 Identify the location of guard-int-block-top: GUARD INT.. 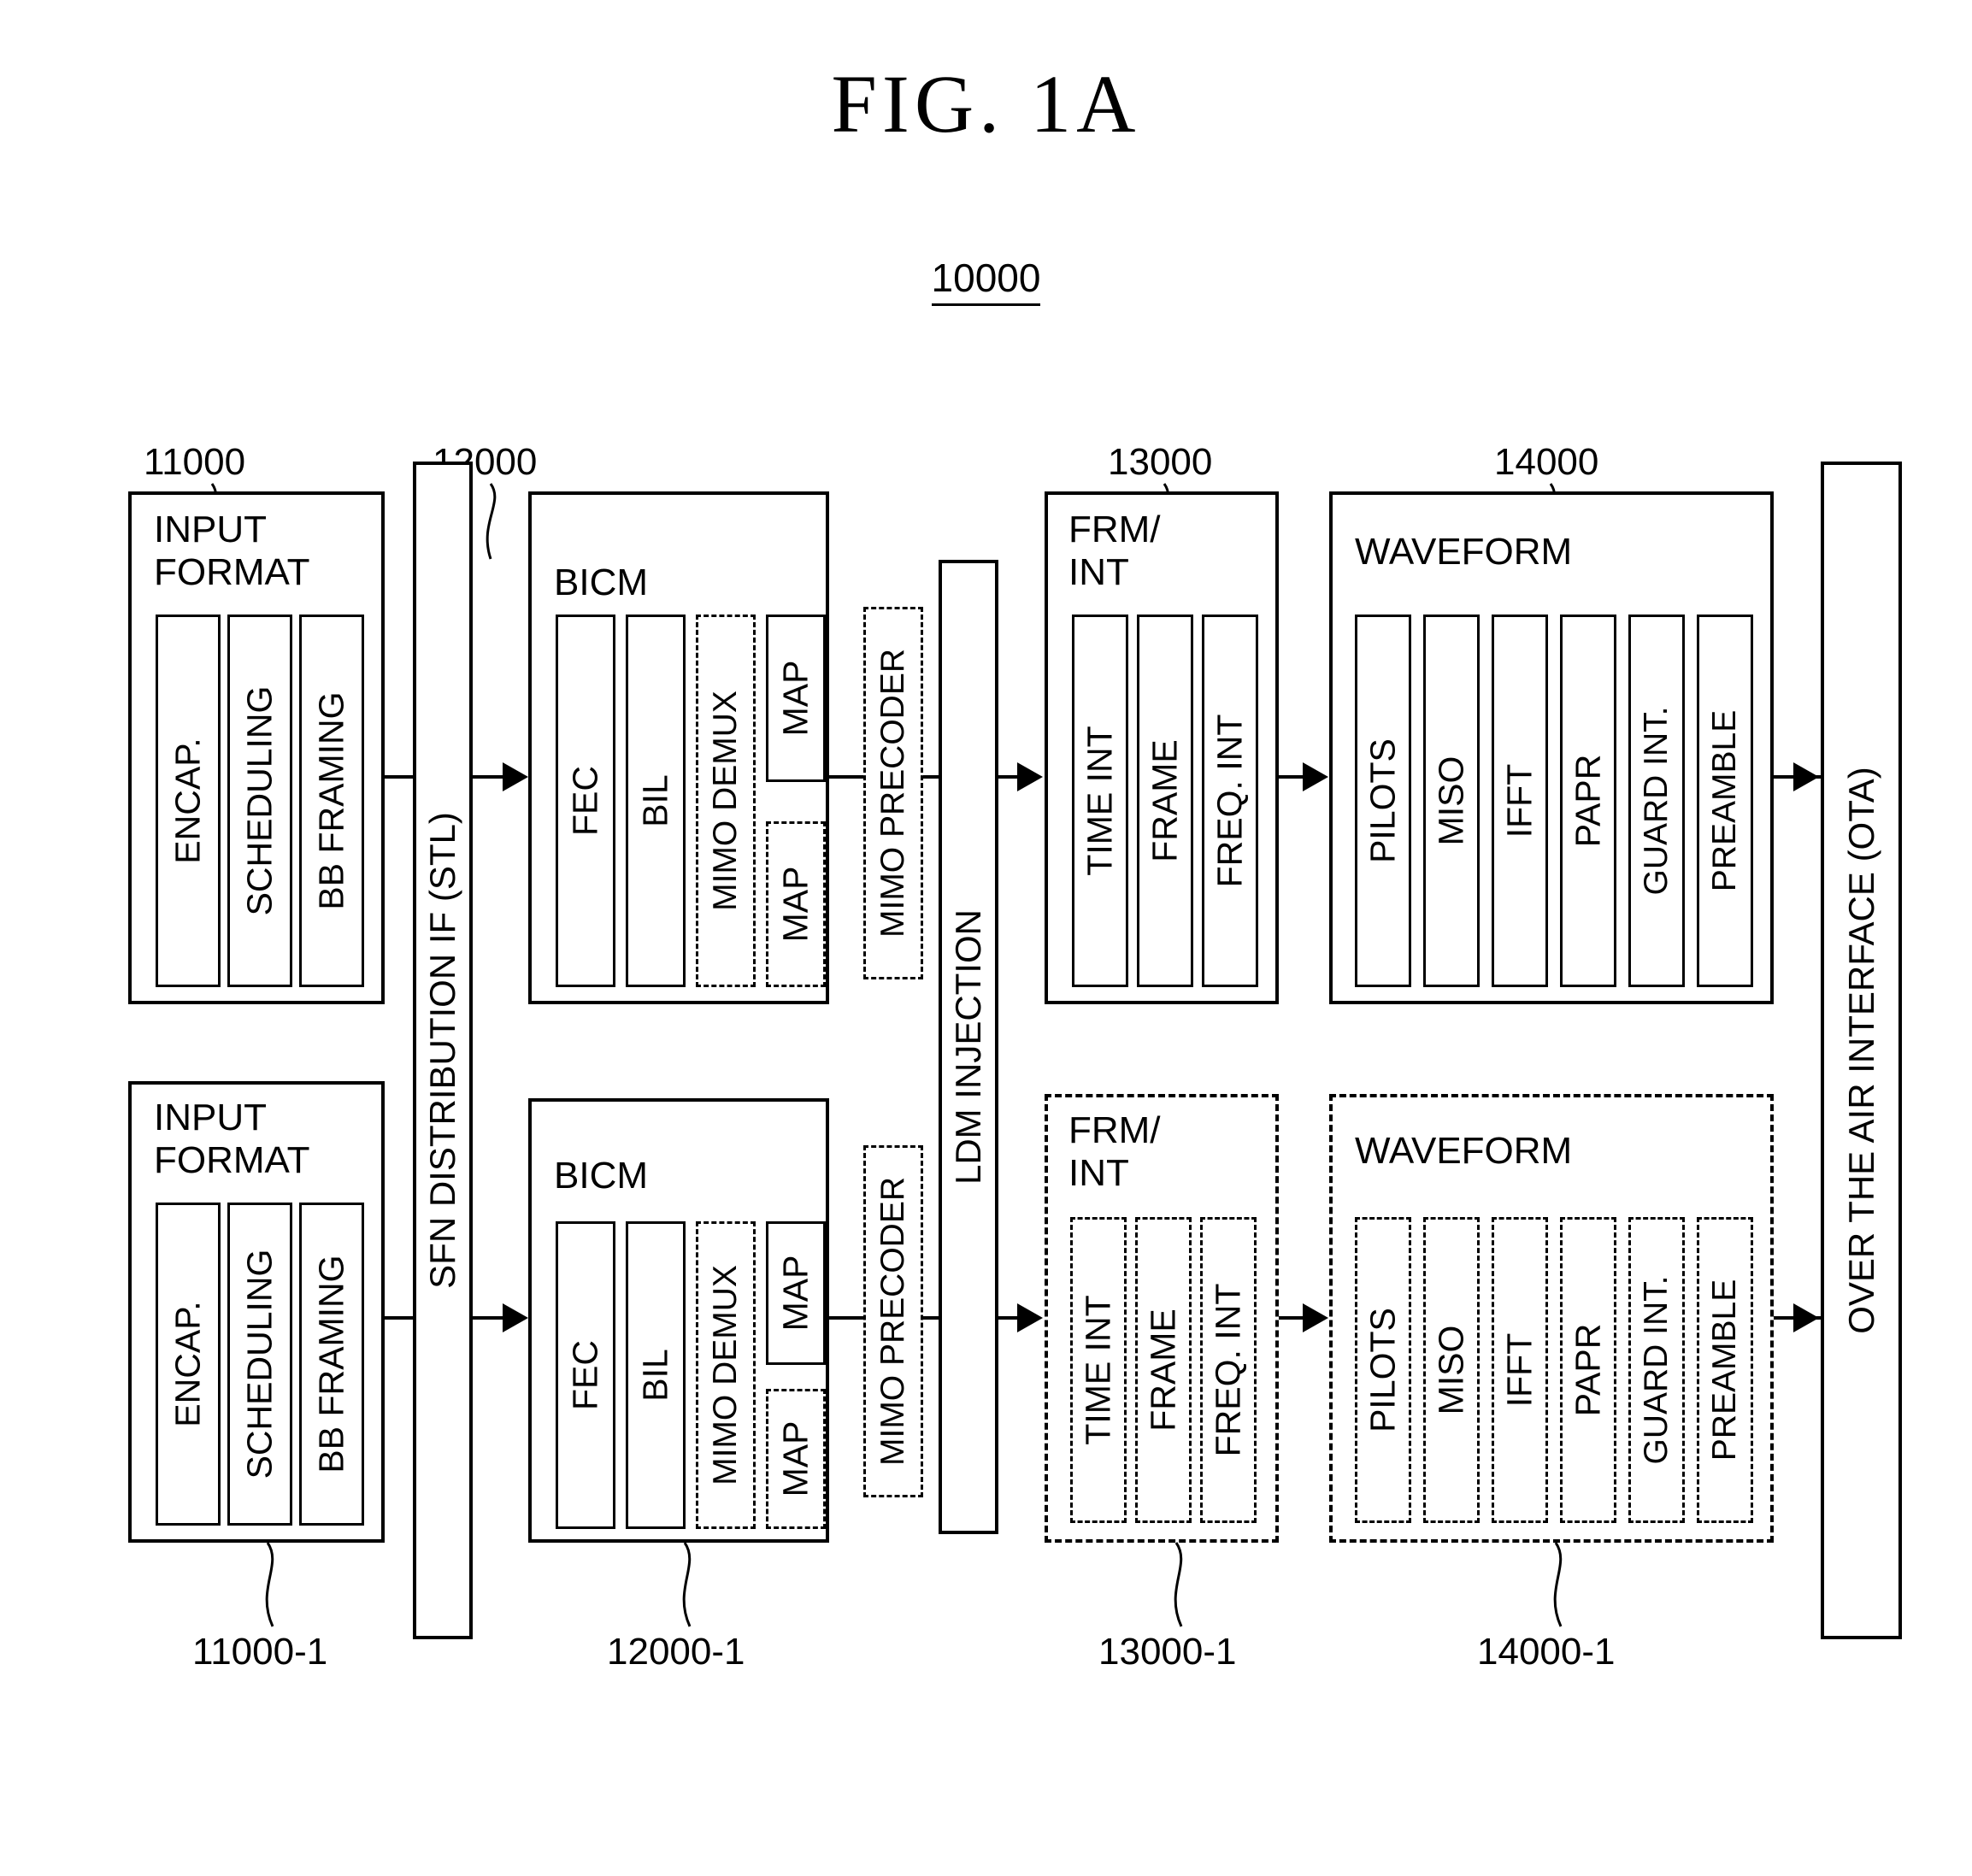
(1656, 801).